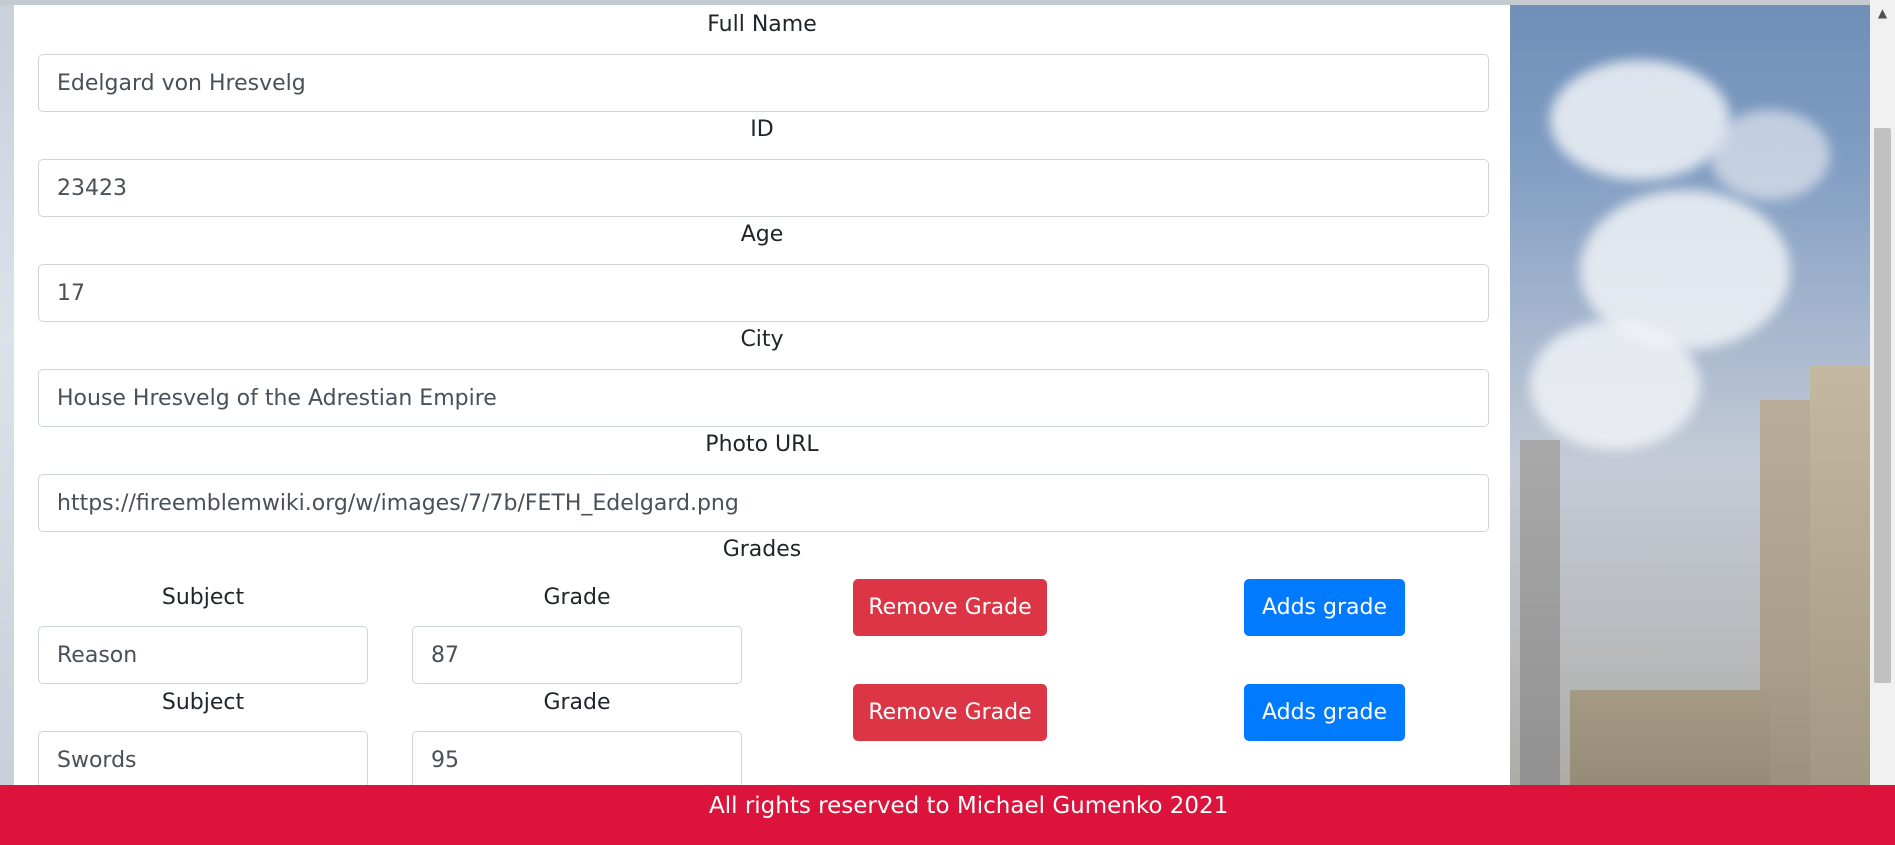 The image size is (1895, 845). What do you see at coordinates (762, 339) in the screenshot?
I see `city-label: City` at bounding box center [762, 339].